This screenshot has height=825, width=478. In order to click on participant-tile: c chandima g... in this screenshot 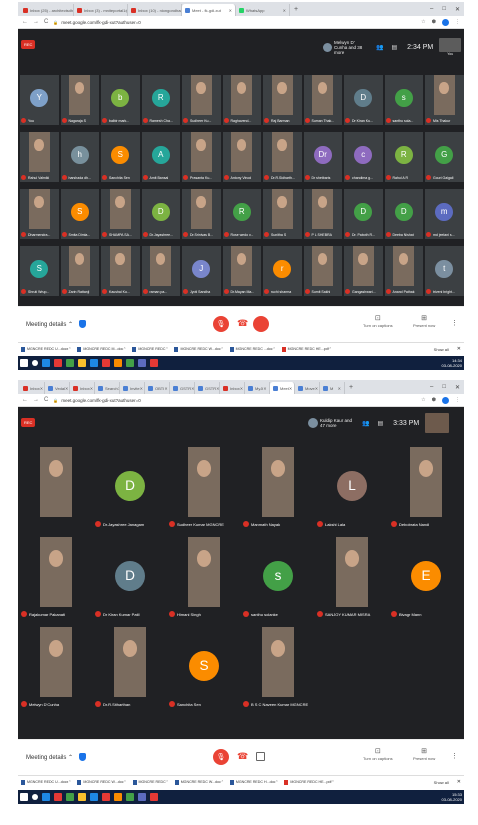, I will do `click(363, 157)`.